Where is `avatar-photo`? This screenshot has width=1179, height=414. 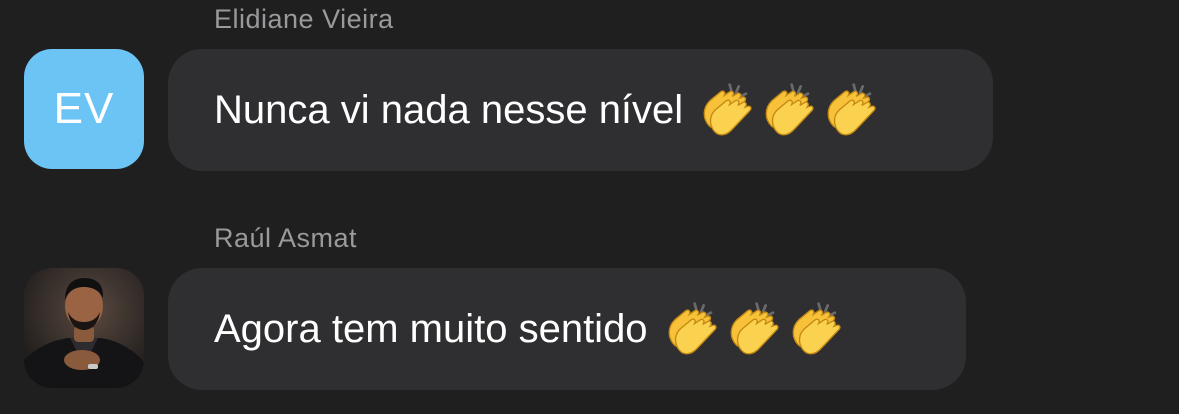 avatar-photo is located at coordinates (84, 328).